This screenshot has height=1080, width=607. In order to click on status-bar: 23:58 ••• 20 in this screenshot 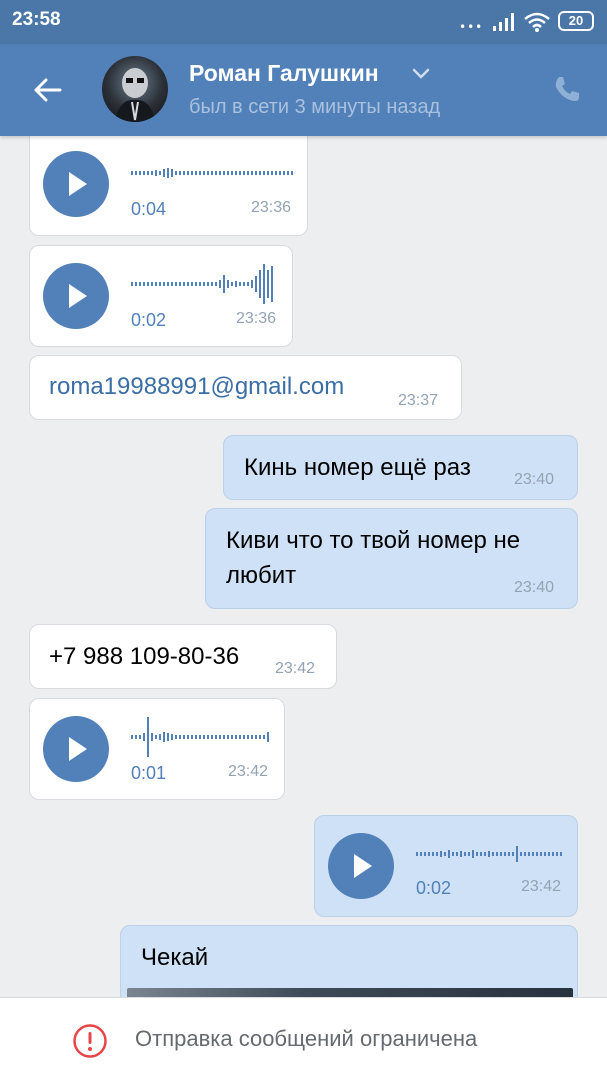, I will do `click(303, 22)`.